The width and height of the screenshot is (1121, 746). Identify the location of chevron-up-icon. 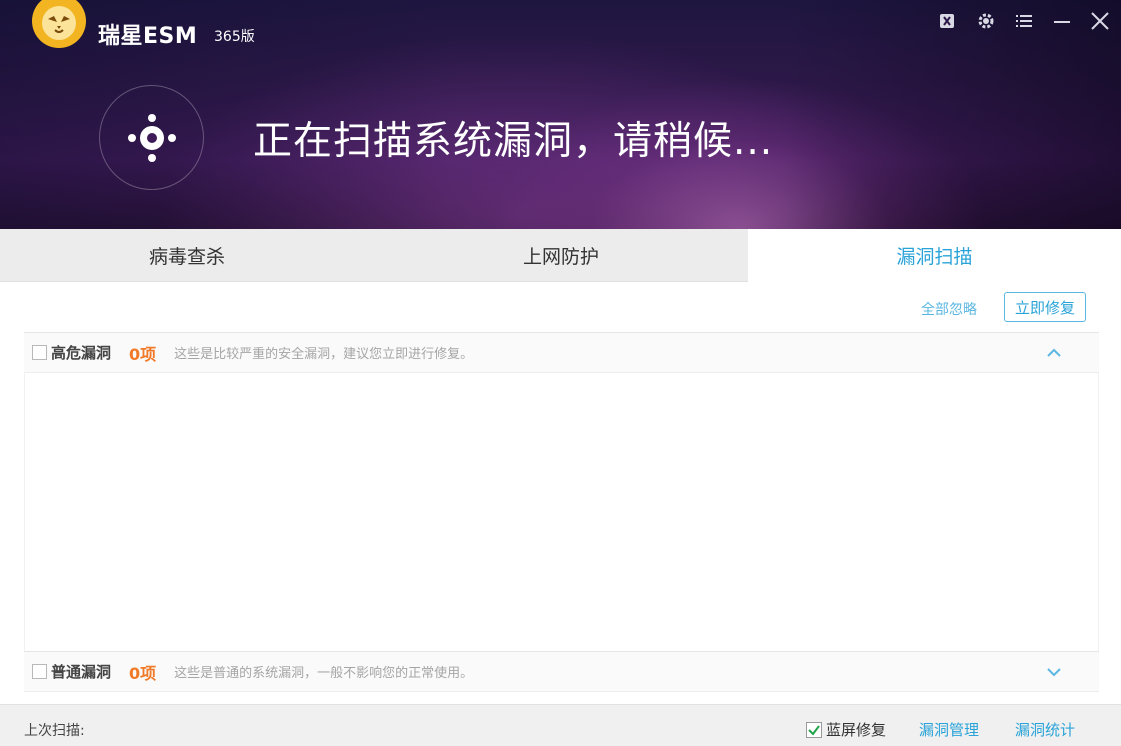
(1054, 353).